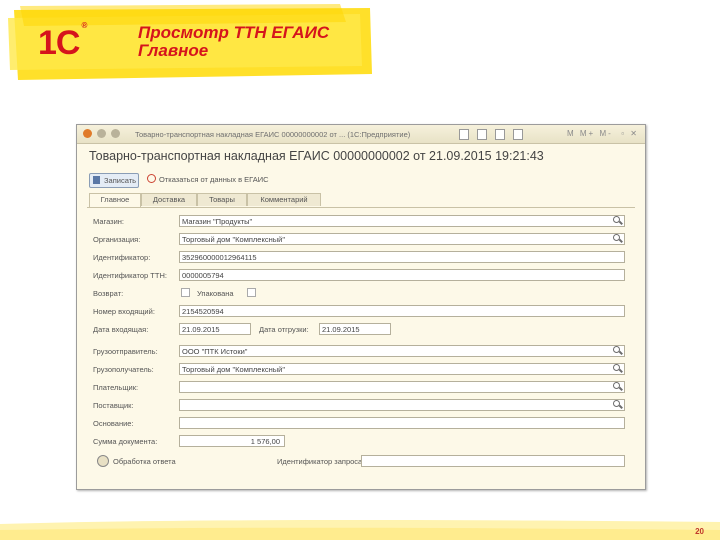 The height and width of the screenshot is (540, 720). Describe the element at coordinates (114, 180) in the screenshot. I see `write-button: Записать` at that location.